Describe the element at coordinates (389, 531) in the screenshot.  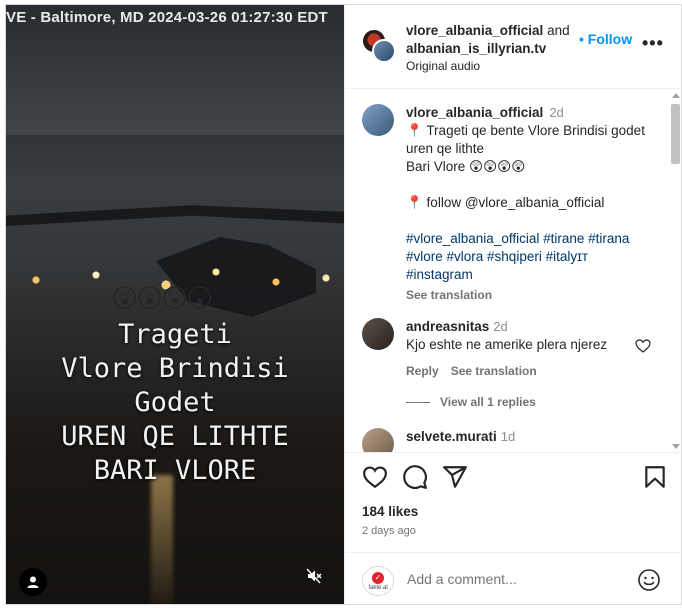
I see `post-age: 2 days ago` at that location.